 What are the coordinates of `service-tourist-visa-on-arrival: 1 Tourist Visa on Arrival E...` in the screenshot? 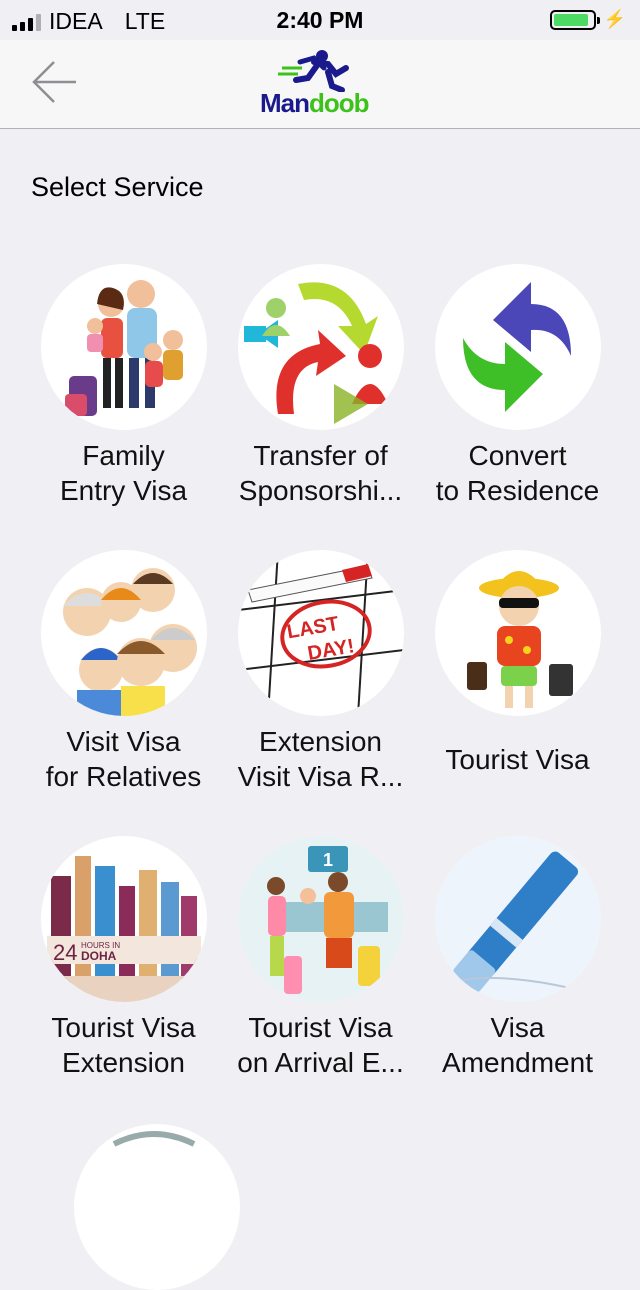 It's located at (320, 958).